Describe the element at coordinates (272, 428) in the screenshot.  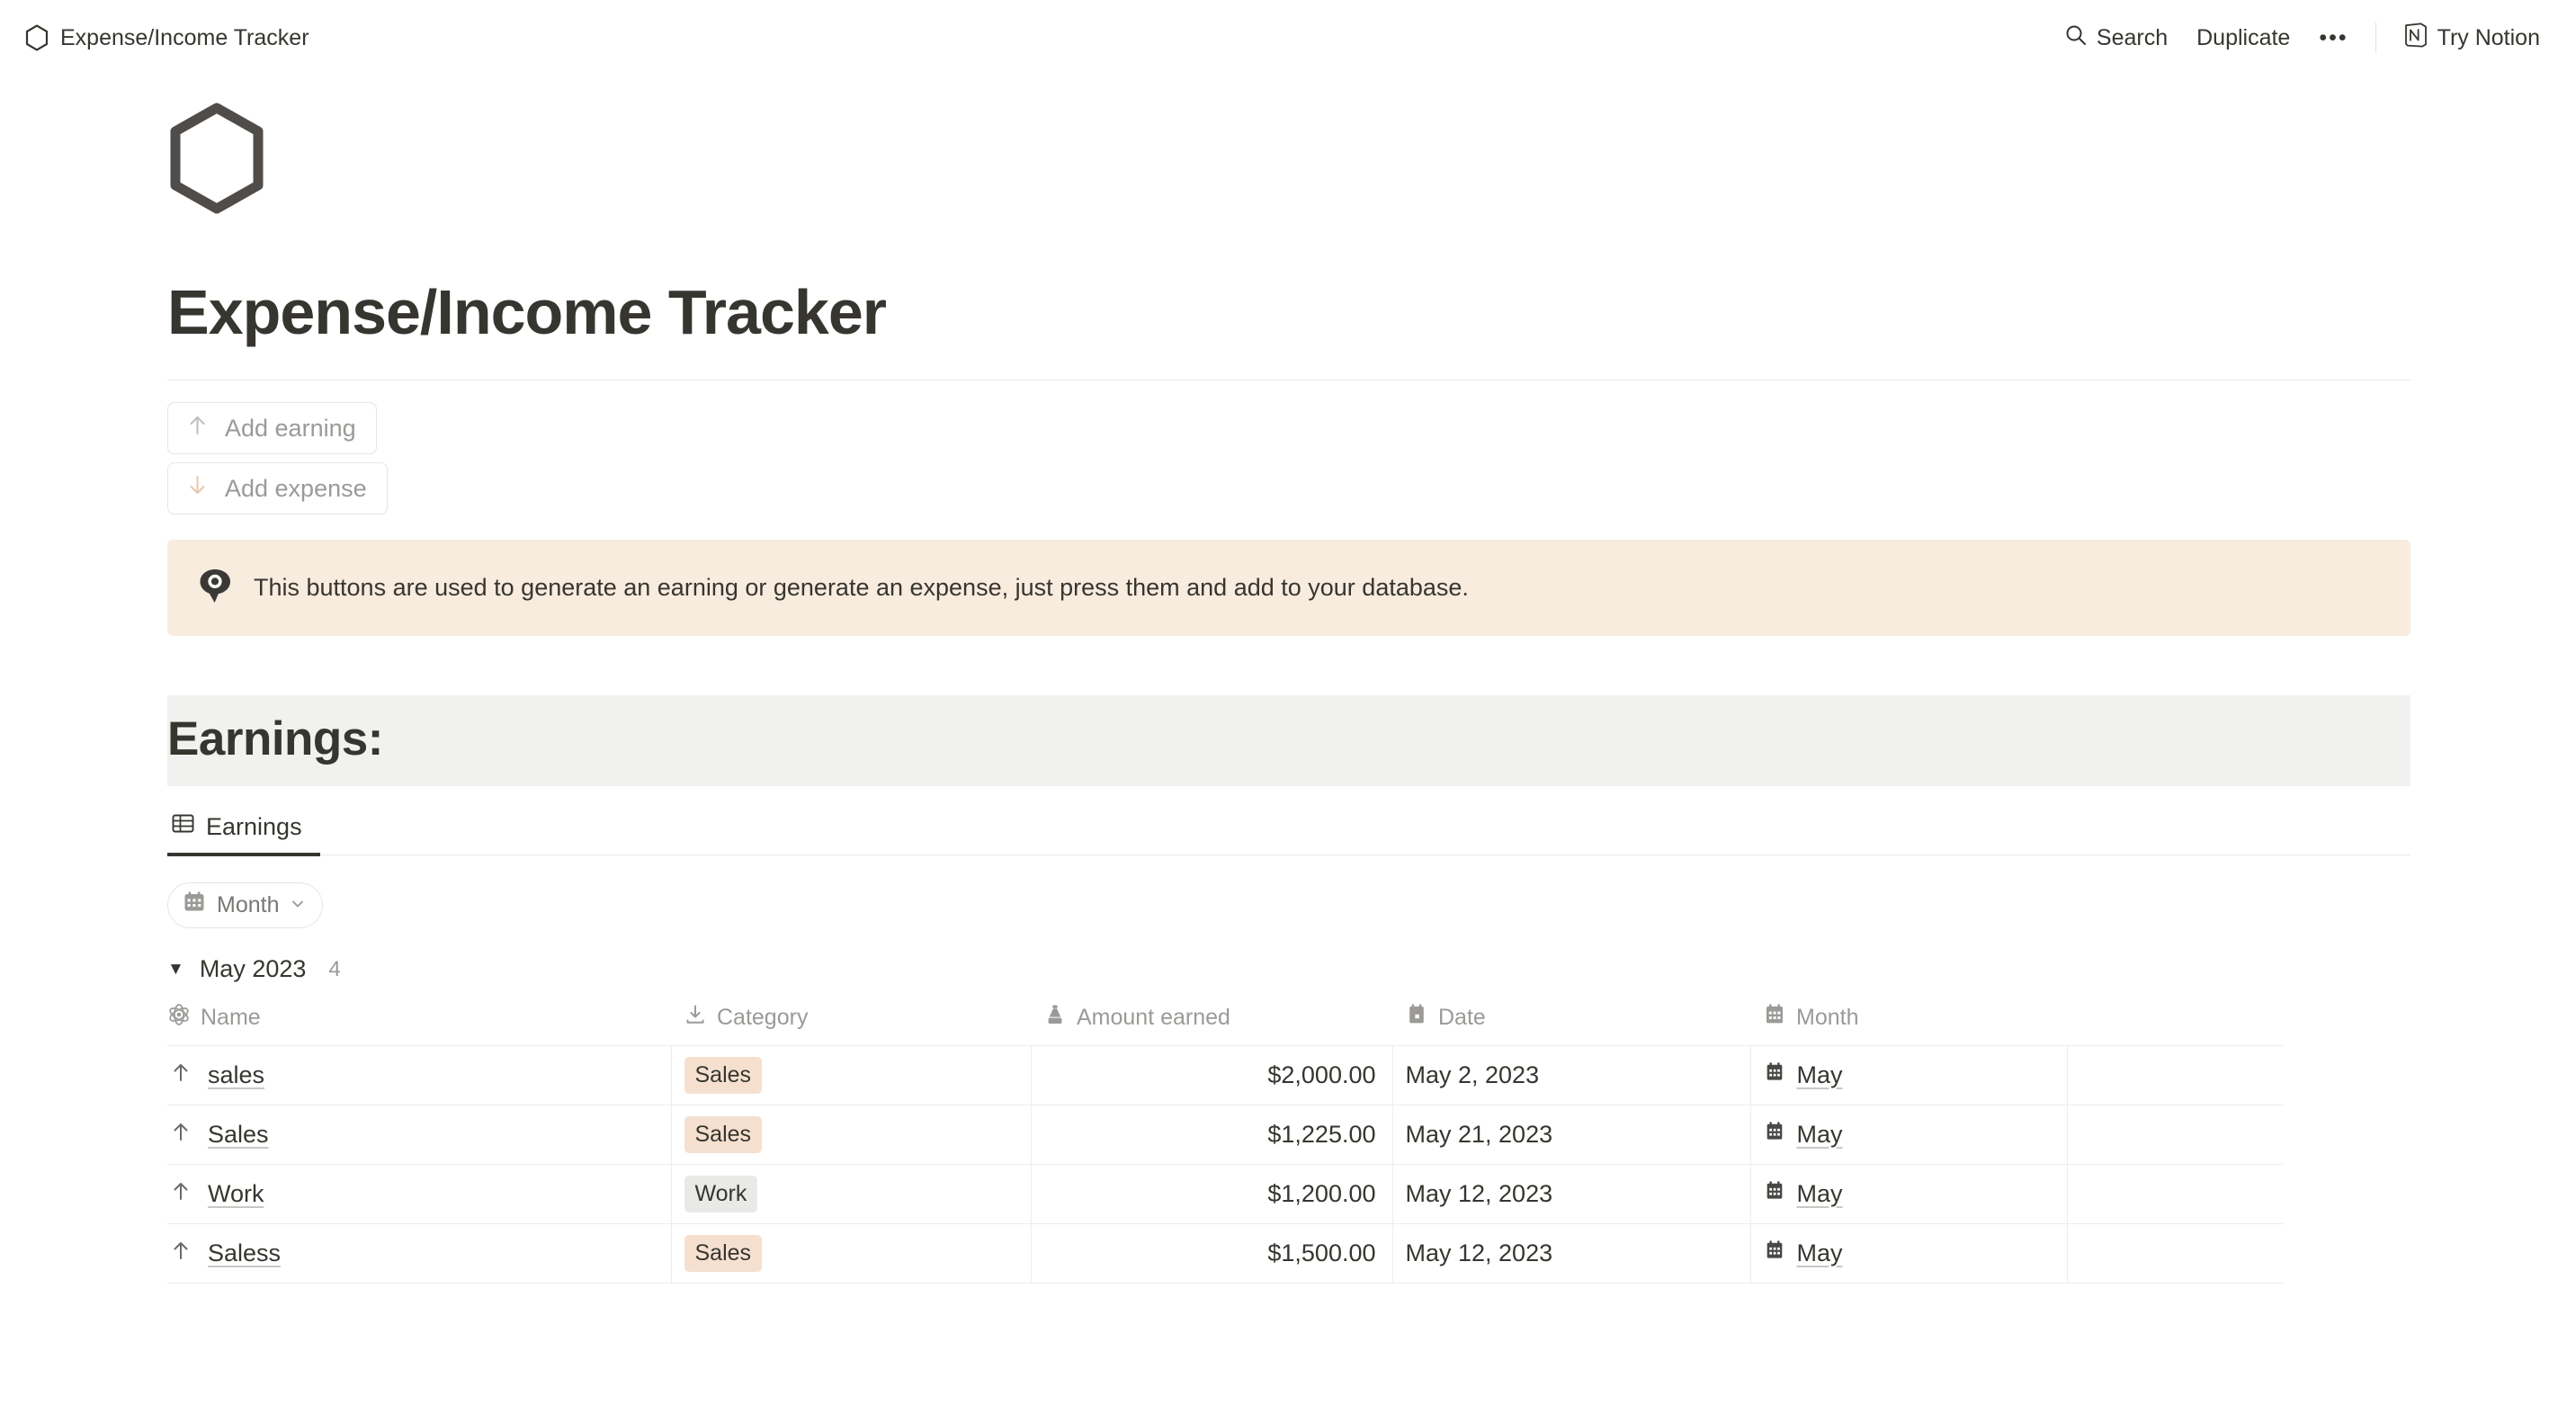
I see `add-earning-button: Add earning` at that location.